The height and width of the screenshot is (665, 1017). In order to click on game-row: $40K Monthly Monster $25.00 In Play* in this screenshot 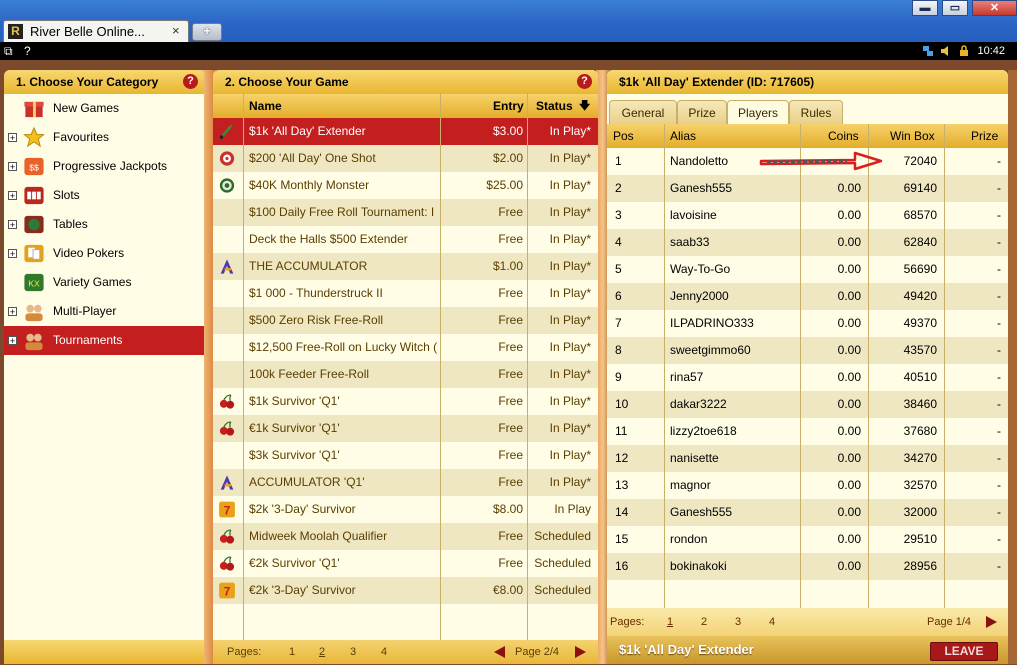, I will do `click(405, 185)`.